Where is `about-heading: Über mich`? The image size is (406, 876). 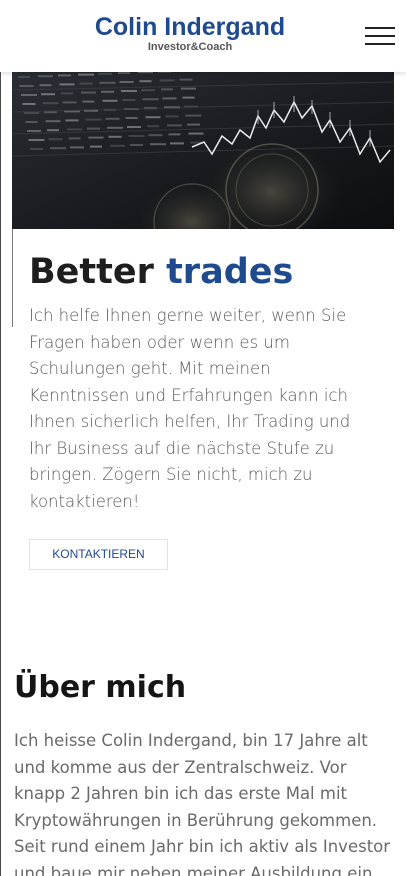
about-heading: Über mich is located at coordinates (100, 687).